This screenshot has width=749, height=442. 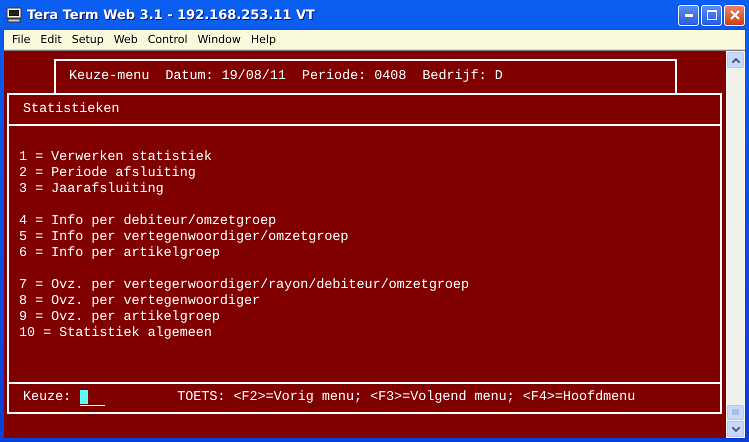 What do you see at coordinates (406, 398) in the screenshot?
I see `key-hints: TOETS: <F2>=Vorig menu; <F3>=Volgend menu; <F4>=Hoofdmenu` at bounding box center [406, 398].